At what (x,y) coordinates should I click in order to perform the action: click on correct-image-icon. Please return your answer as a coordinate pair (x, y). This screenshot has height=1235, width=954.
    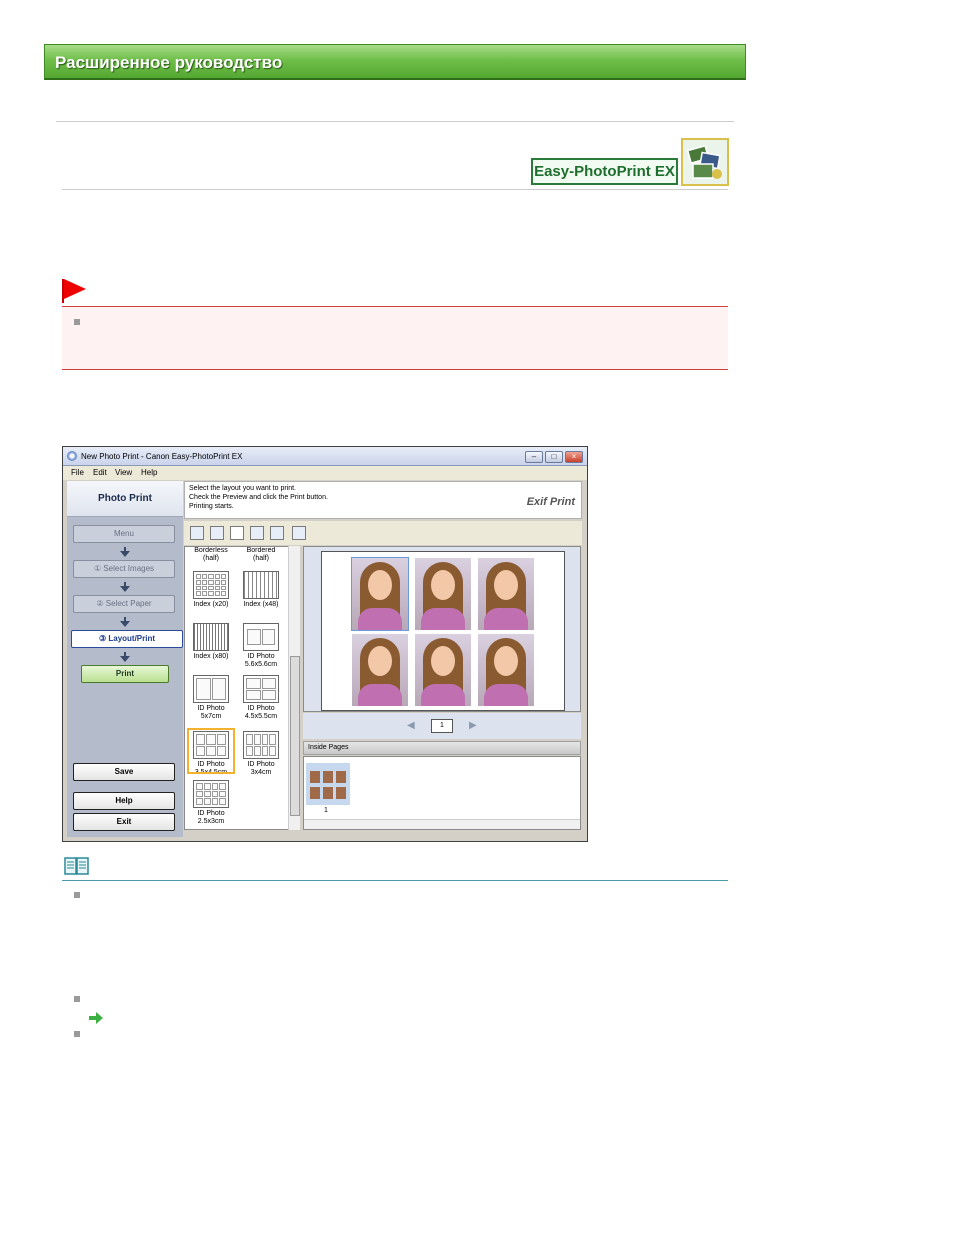
    Looking at the image, I should click on (277, 533).